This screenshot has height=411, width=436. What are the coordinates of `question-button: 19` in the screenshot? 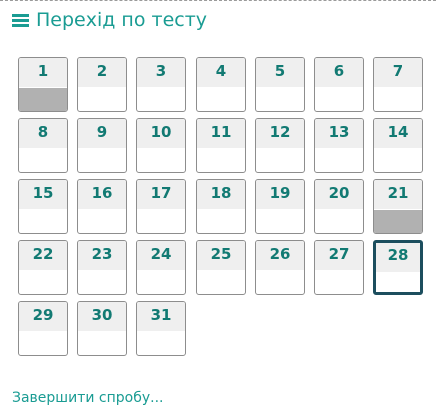 It's located at (280, 206).